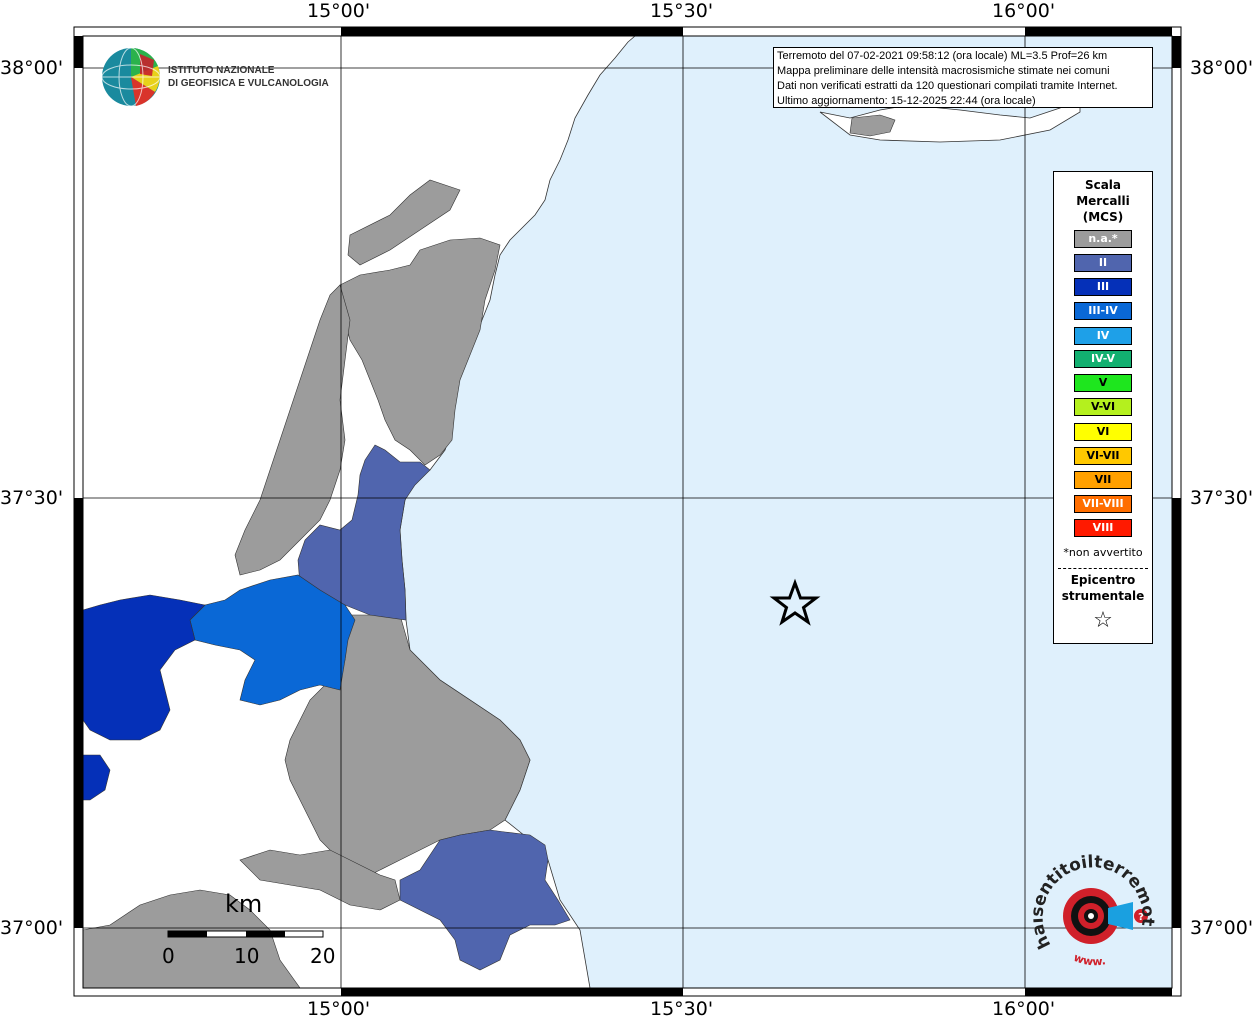 This screenshot has height=1024, width=1255. I want to click on haisentito-logo: ? haisentitoilterremoto.it www., so click(1095, 909).